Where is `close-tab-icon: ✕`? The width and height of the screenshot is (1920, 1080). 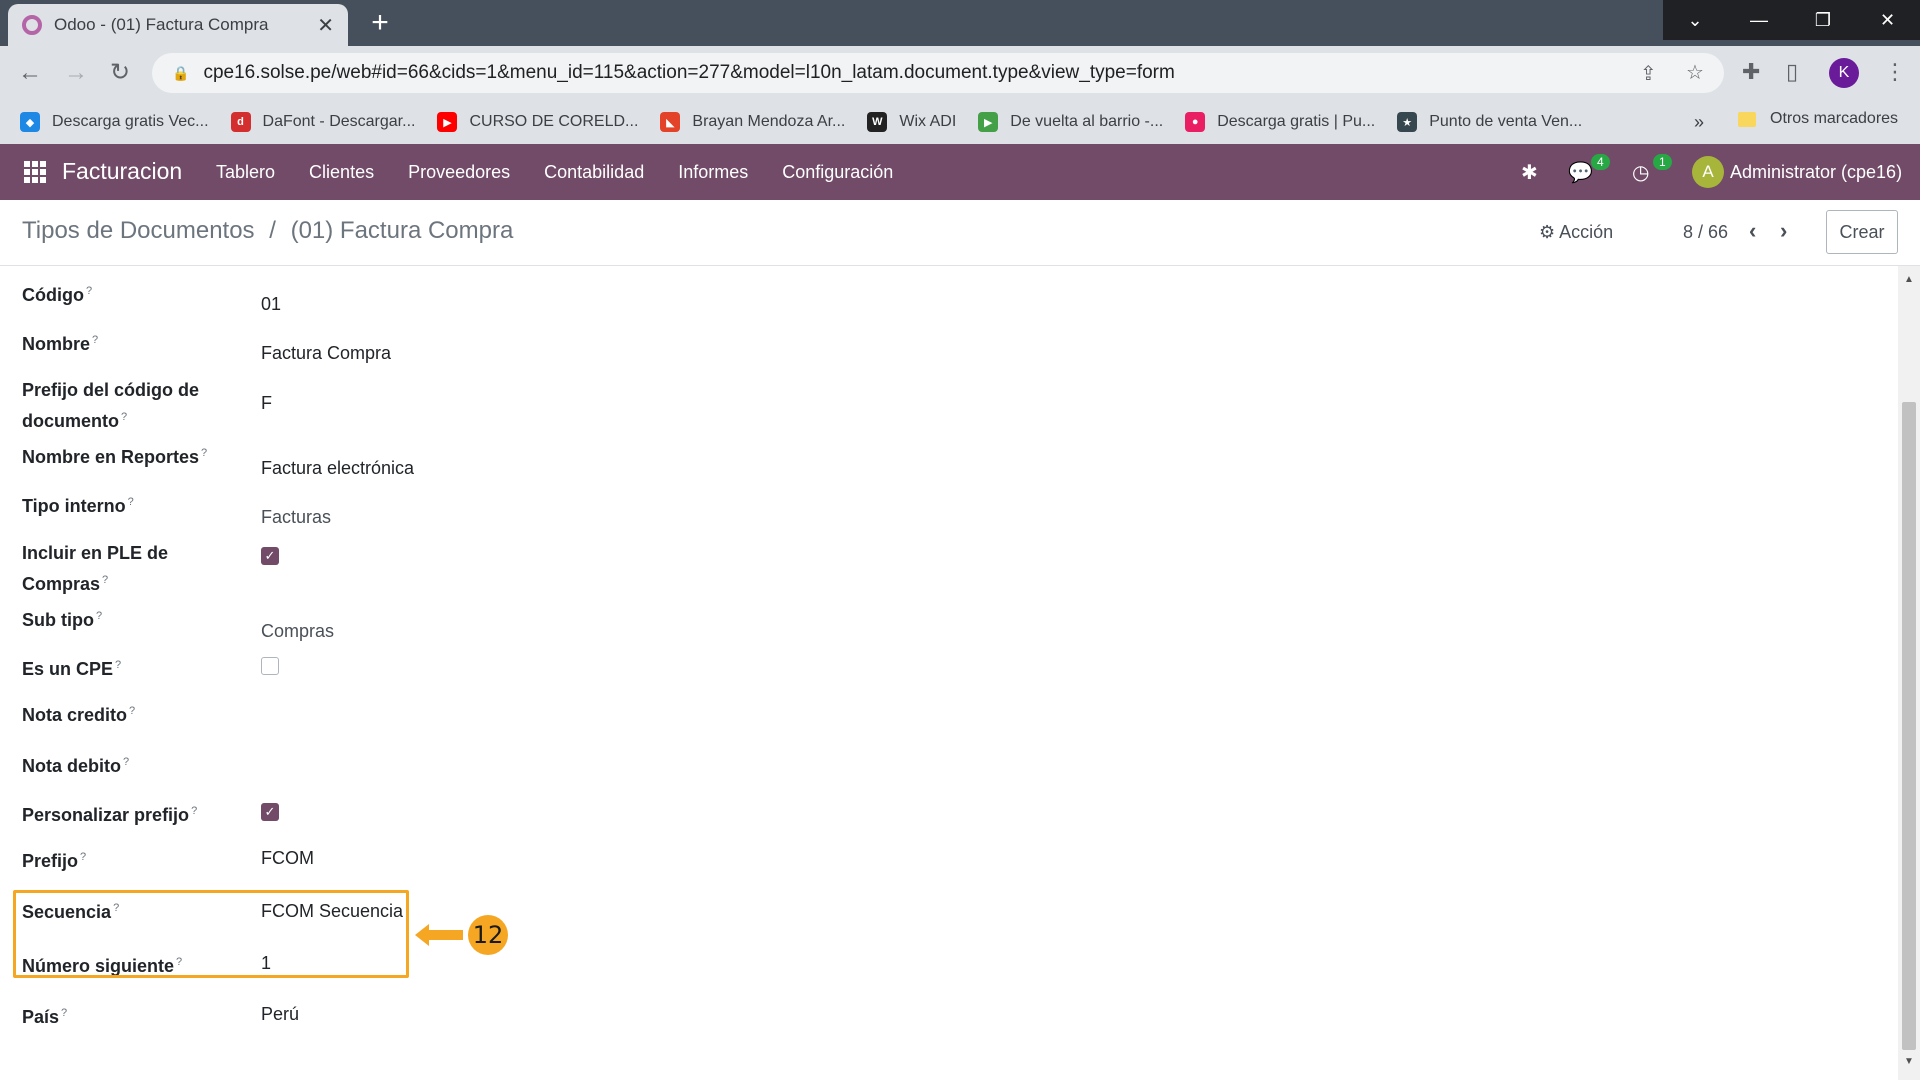
close-tab-icon: ✕ is located at coordinates (325, 25).